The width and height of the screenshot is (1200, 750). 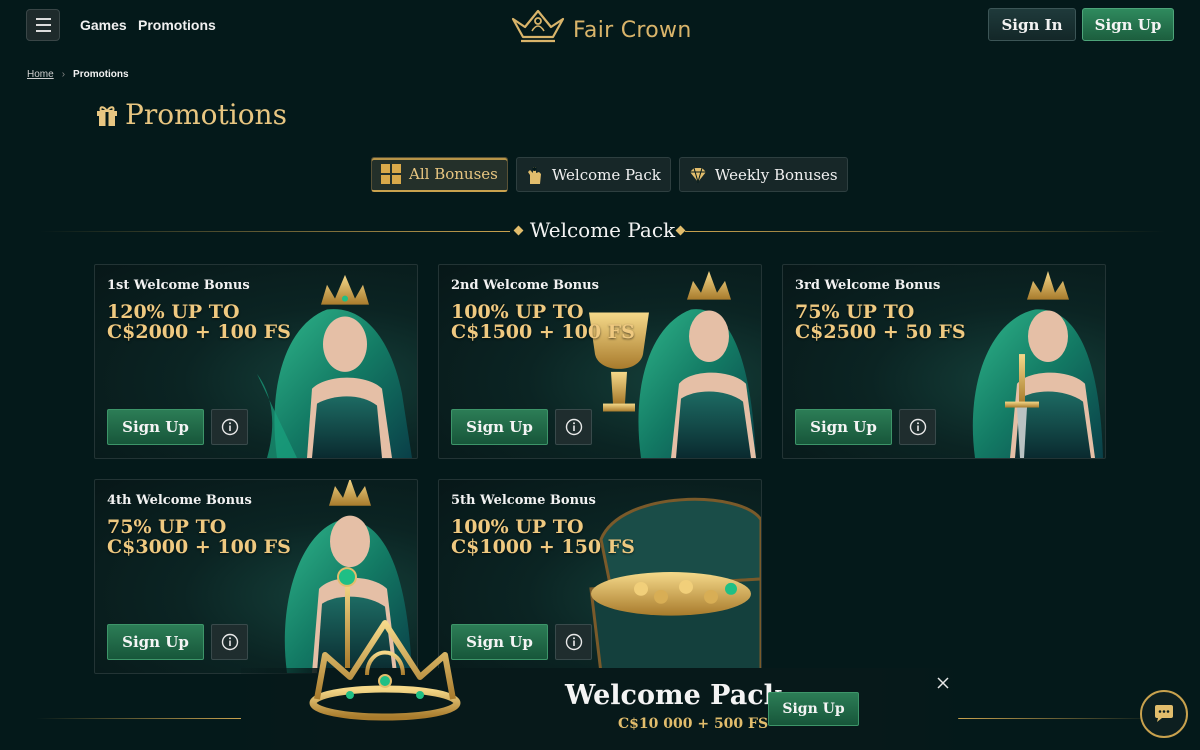 What do you see at coordinates (523, 500) in the screenshot?
I see `card-title: 5th Welcome Bonus` at bounding box center [523, 500].